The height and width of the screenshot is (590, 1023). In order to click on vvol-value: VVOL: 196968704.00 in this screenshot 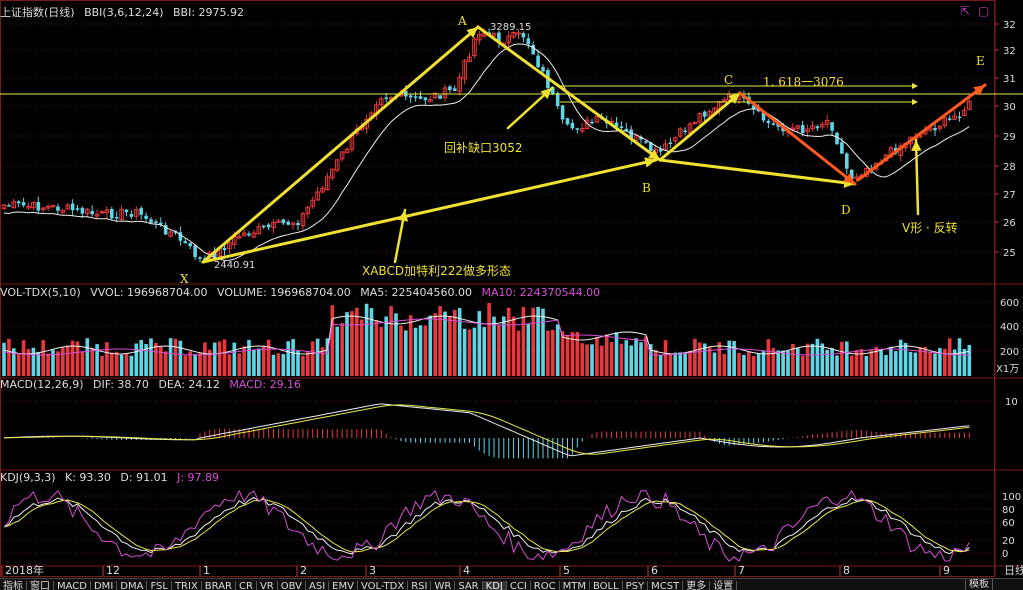, I will do `click(149, 292)`.